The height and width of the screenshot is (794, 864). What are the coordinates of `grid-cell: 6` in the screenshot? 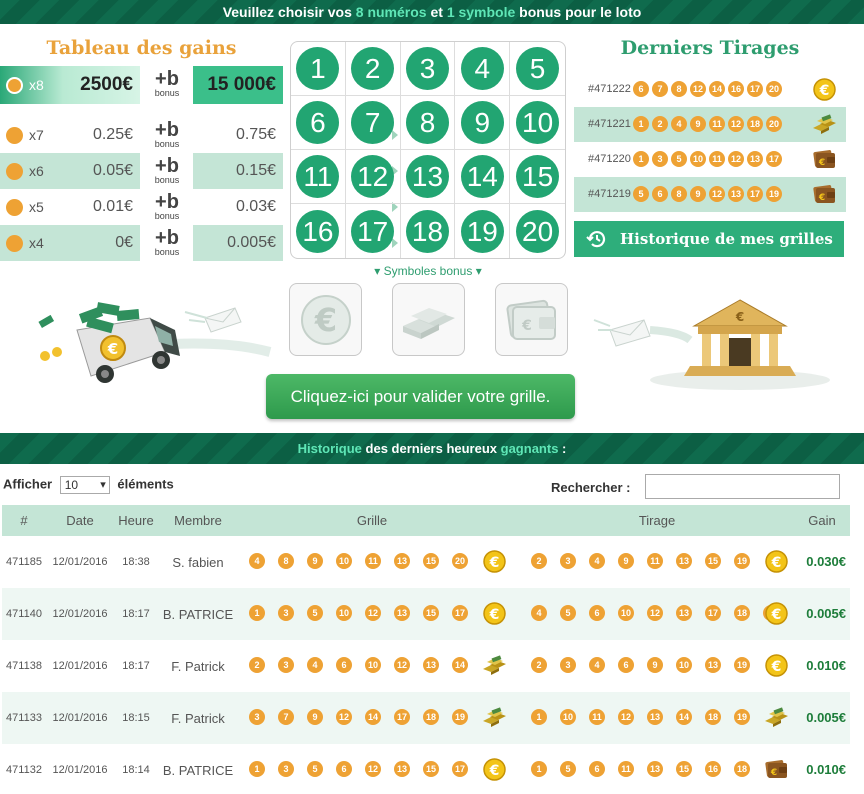 It's located at (318, 123).